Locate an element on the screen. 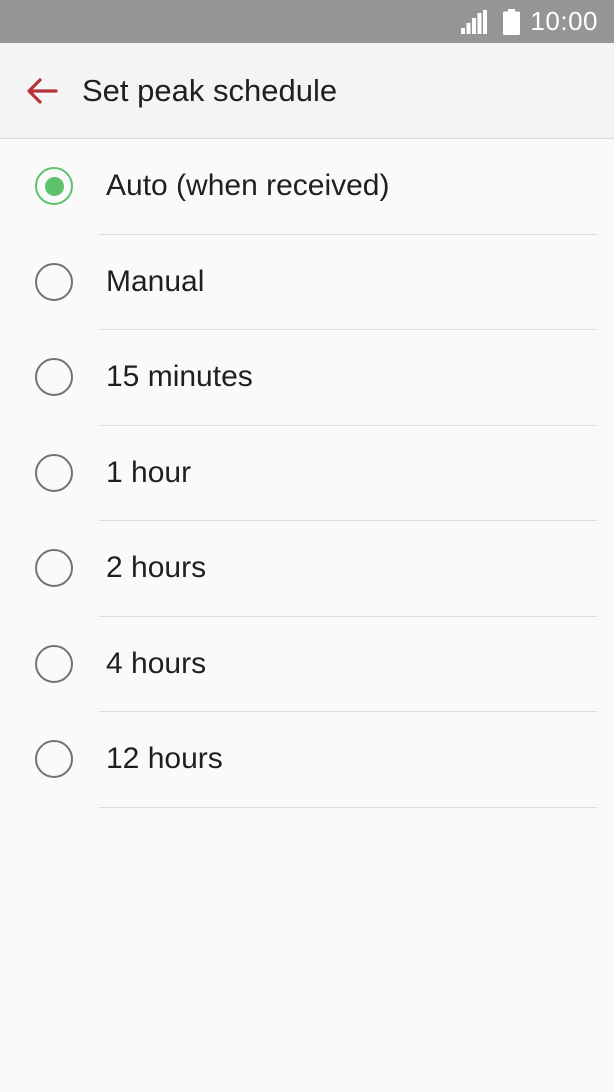 The width and height of the screenshot is (614, 1092). radio-button-selected is located at coordinates (54, 186).